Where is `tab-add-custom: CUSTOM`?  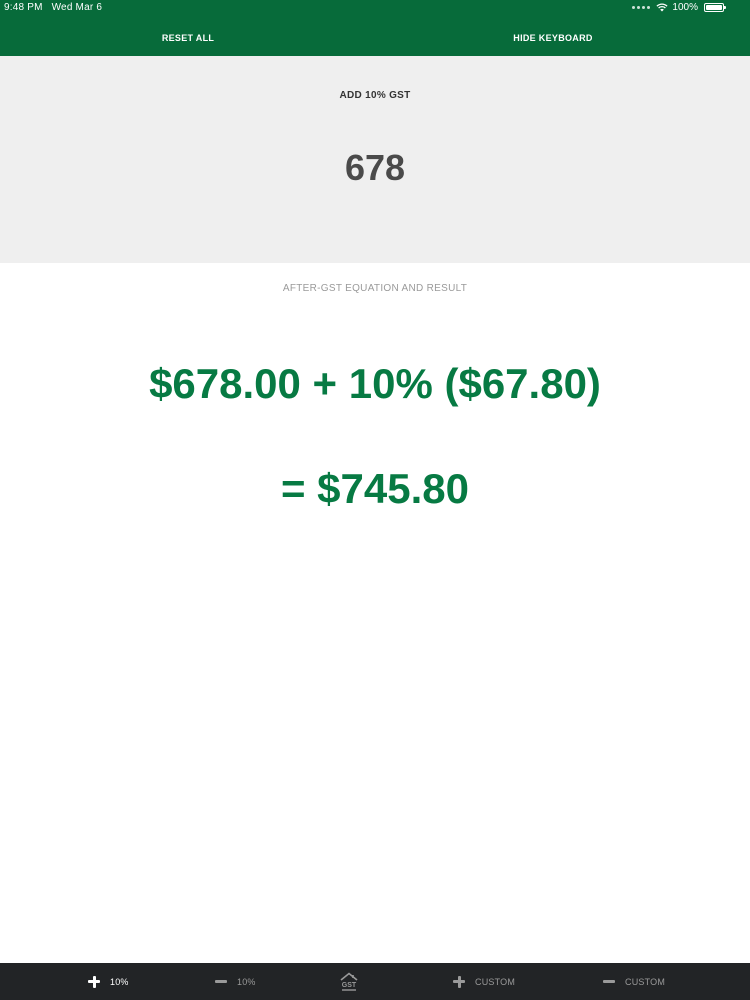 tab-add-custom: CUSTOM is located at coordinates (484, 981).